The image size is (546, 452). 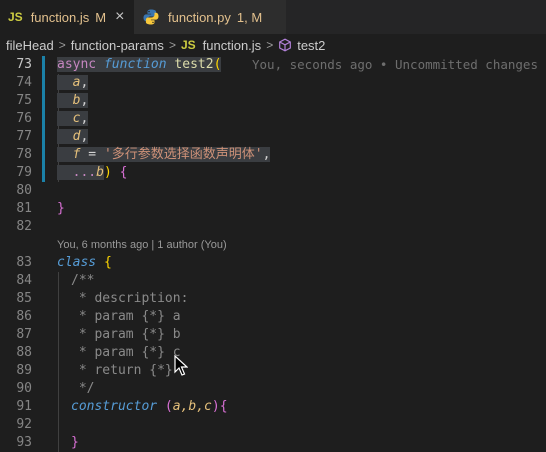 What do you see at coordinates (142, 245) in the screenshot?
I see `codelens-blame: You, 6 months ago | 1 author (You)` at bounding box center [142, 245].